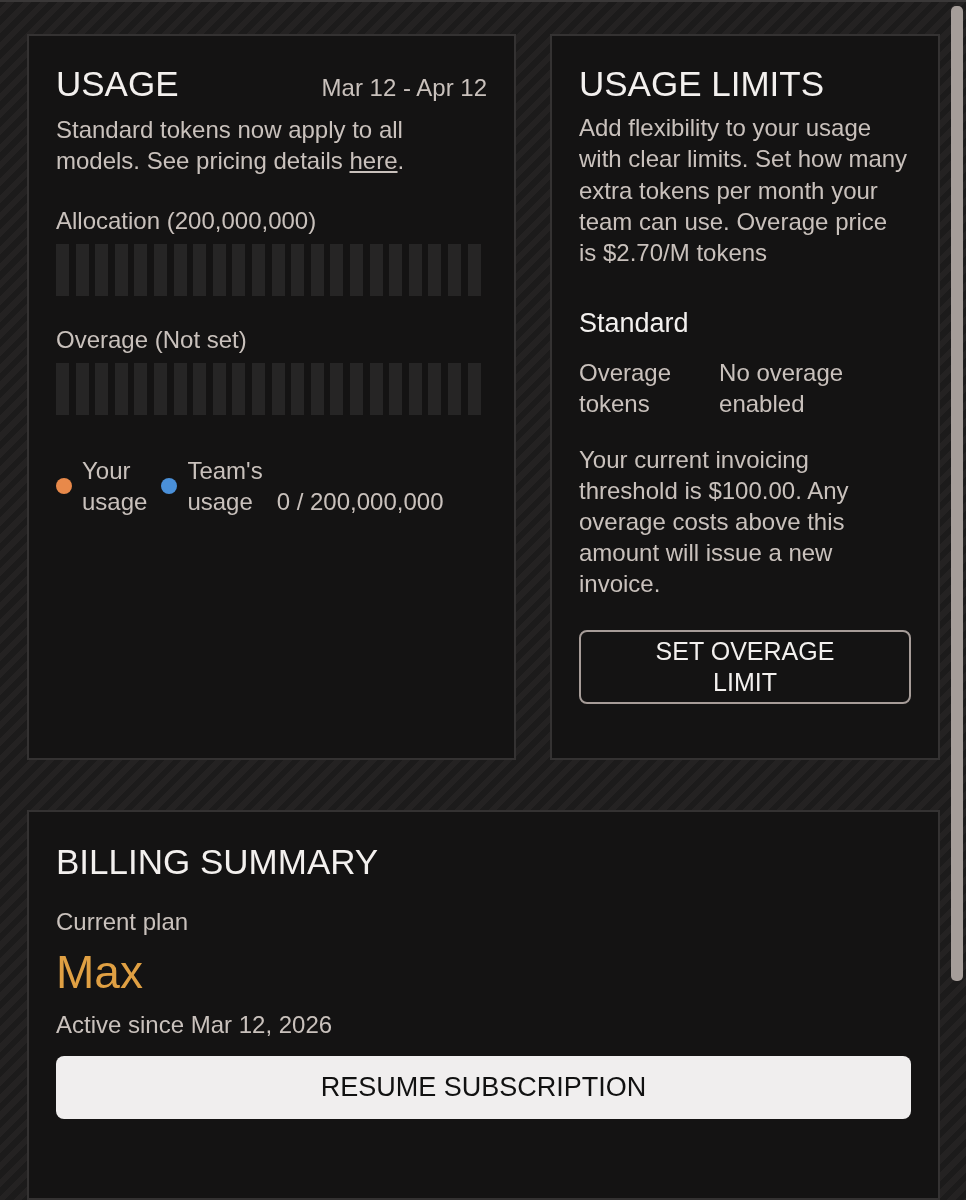 This screenshot has height=1200, width=966. What do you see at coordinates (218, 862) in the screenshot?
I see `card-title: BILLING SUMMARY` at bounding box center [218, 862].